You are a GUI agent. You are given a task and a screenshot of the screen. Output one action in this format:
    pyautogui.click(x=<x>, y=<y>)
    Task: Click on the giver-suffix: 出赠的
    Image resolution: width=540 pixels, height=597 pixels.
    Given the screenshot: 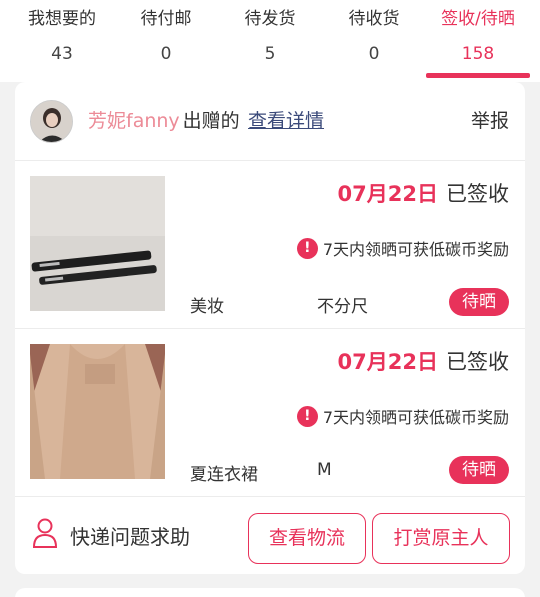 What is the action you would take?
    pyautogui.click(x=211, y=121)
    